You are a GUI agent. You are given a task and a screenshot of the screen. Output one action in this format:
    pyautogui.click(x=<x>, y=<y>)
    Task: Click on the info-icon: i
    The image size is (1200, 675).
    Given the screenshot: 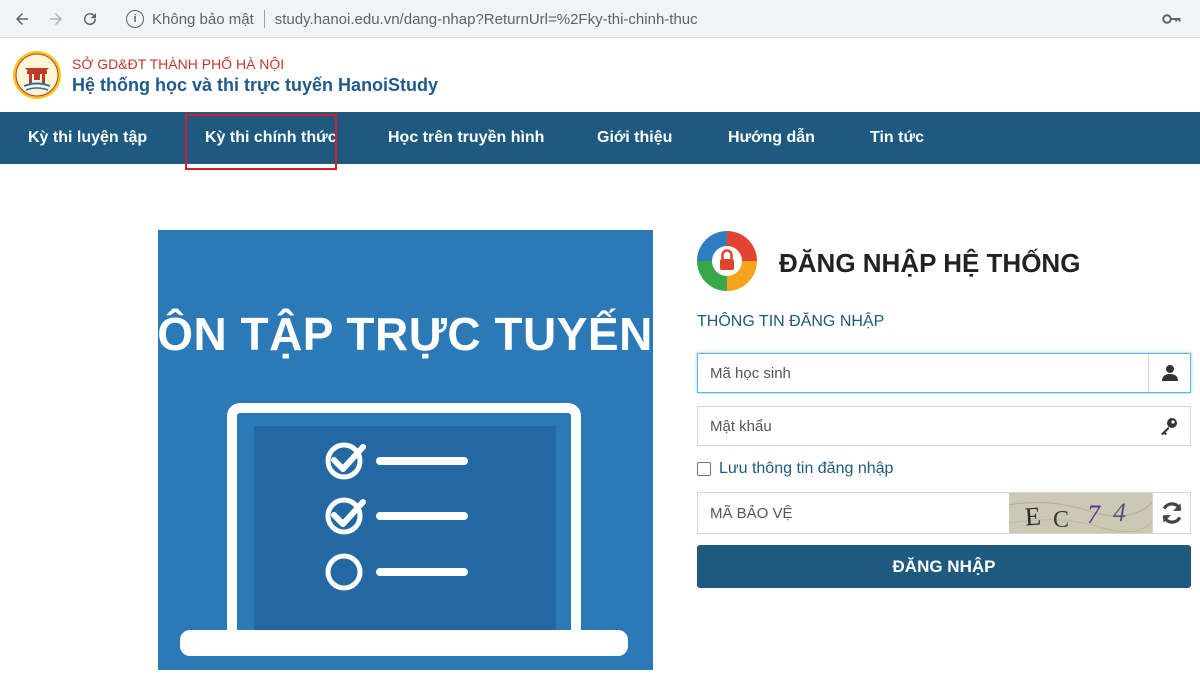 What is the action you would take?
    pyautogui.click(x=135, y=19)
    